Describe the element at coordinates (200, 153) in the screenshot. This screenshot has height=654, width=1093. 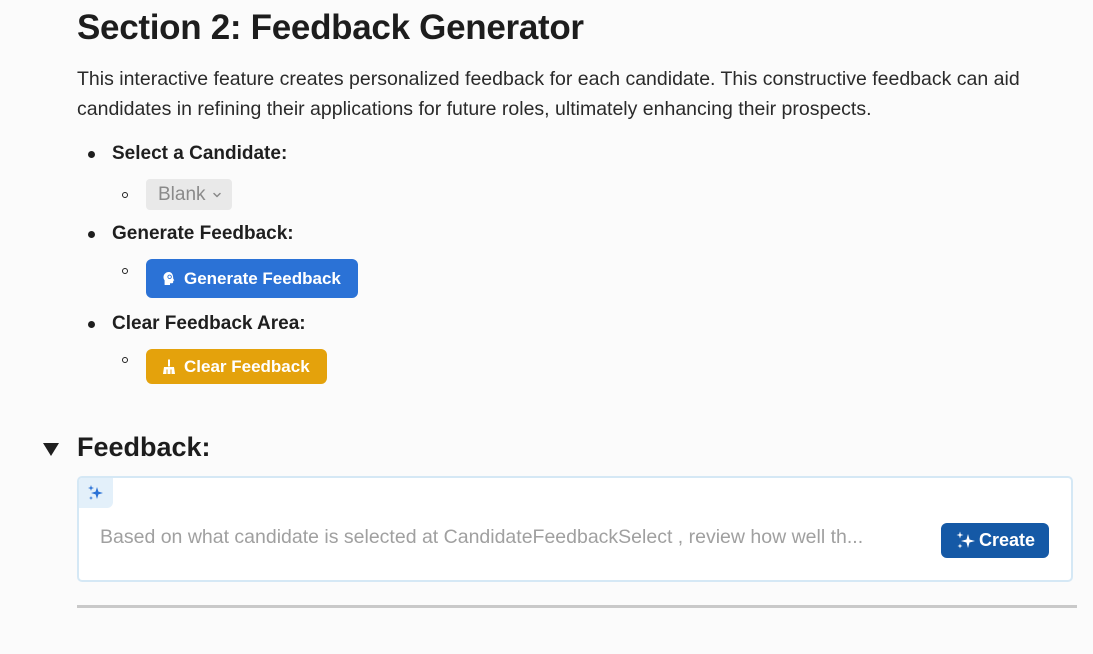
I see `step-label: Select a Candidate:` at that location.